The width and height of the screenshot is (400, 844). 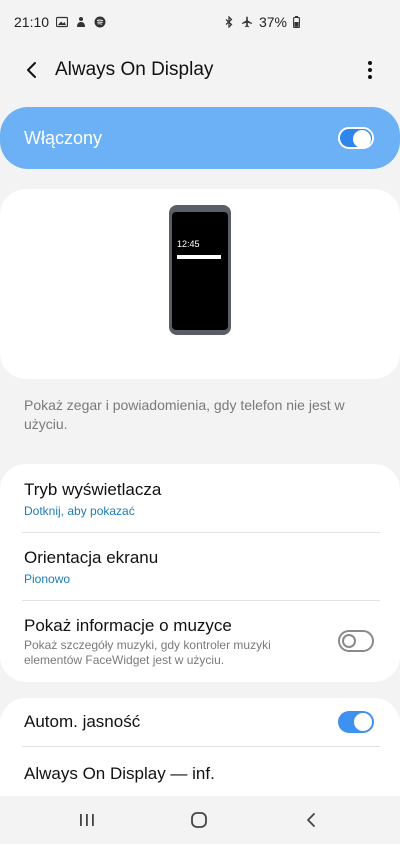 What do you see at coordinates (82, 721) in the screenshot?
I see `setting-title: Autom. jasność` at bounding box center [82, 721].